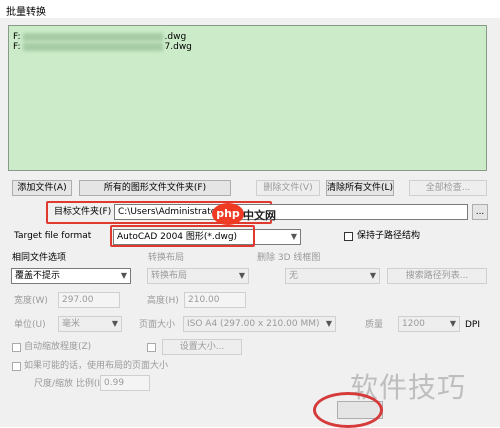 This screenshot has height=428, width=500. I want to click on add-file-button: 添加文件(A), so click(42, 188).